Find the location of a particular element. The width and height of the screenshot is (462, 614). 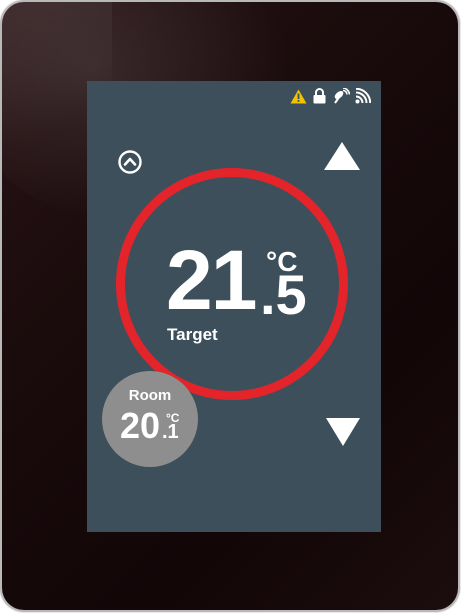

target-label: Target is located at coordinates (192, 334).